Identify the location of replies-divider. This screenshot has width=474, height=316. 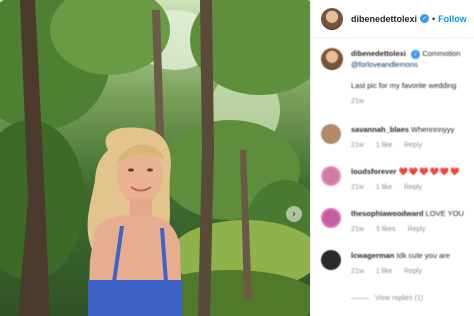
(360, 298).